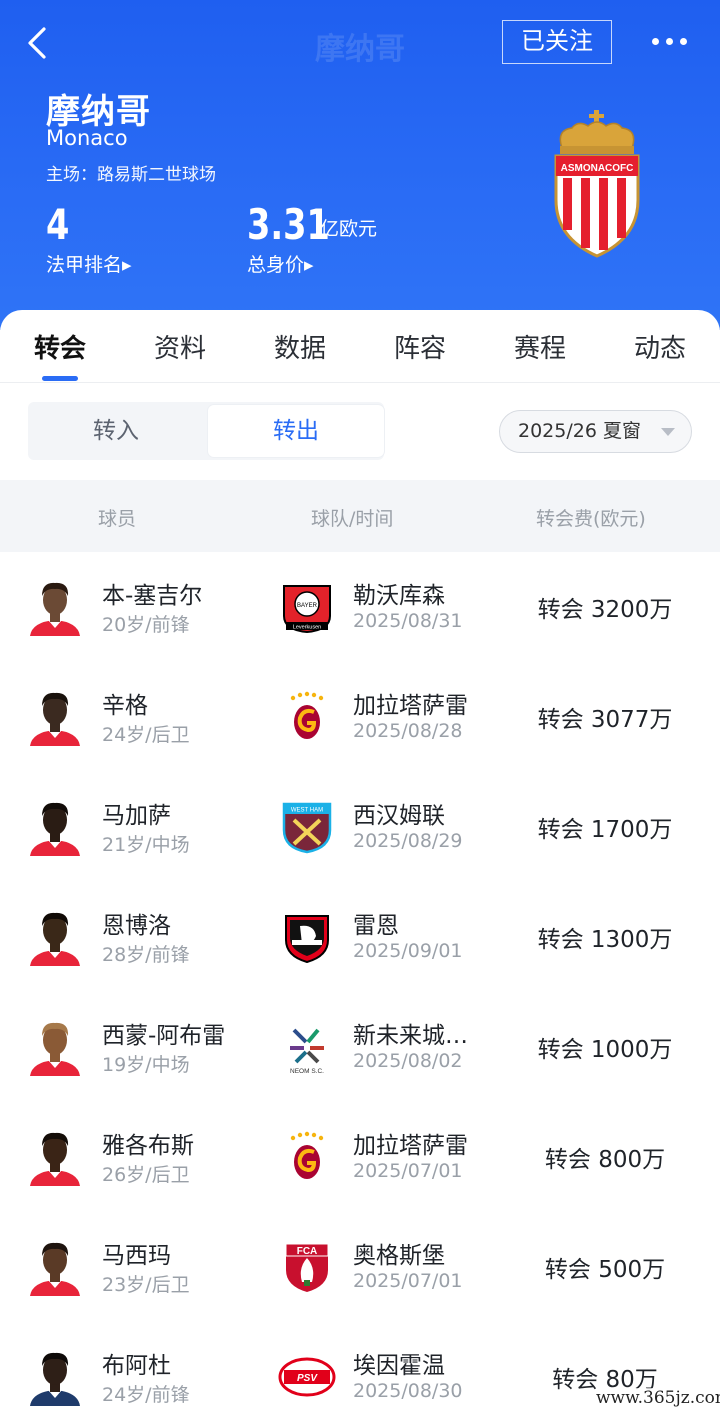 The width and height of the screenshot is (720, 1414). Describe the element at coordinates (660, 346) in the screenshot. I see `tab-news: 动态` at that location.